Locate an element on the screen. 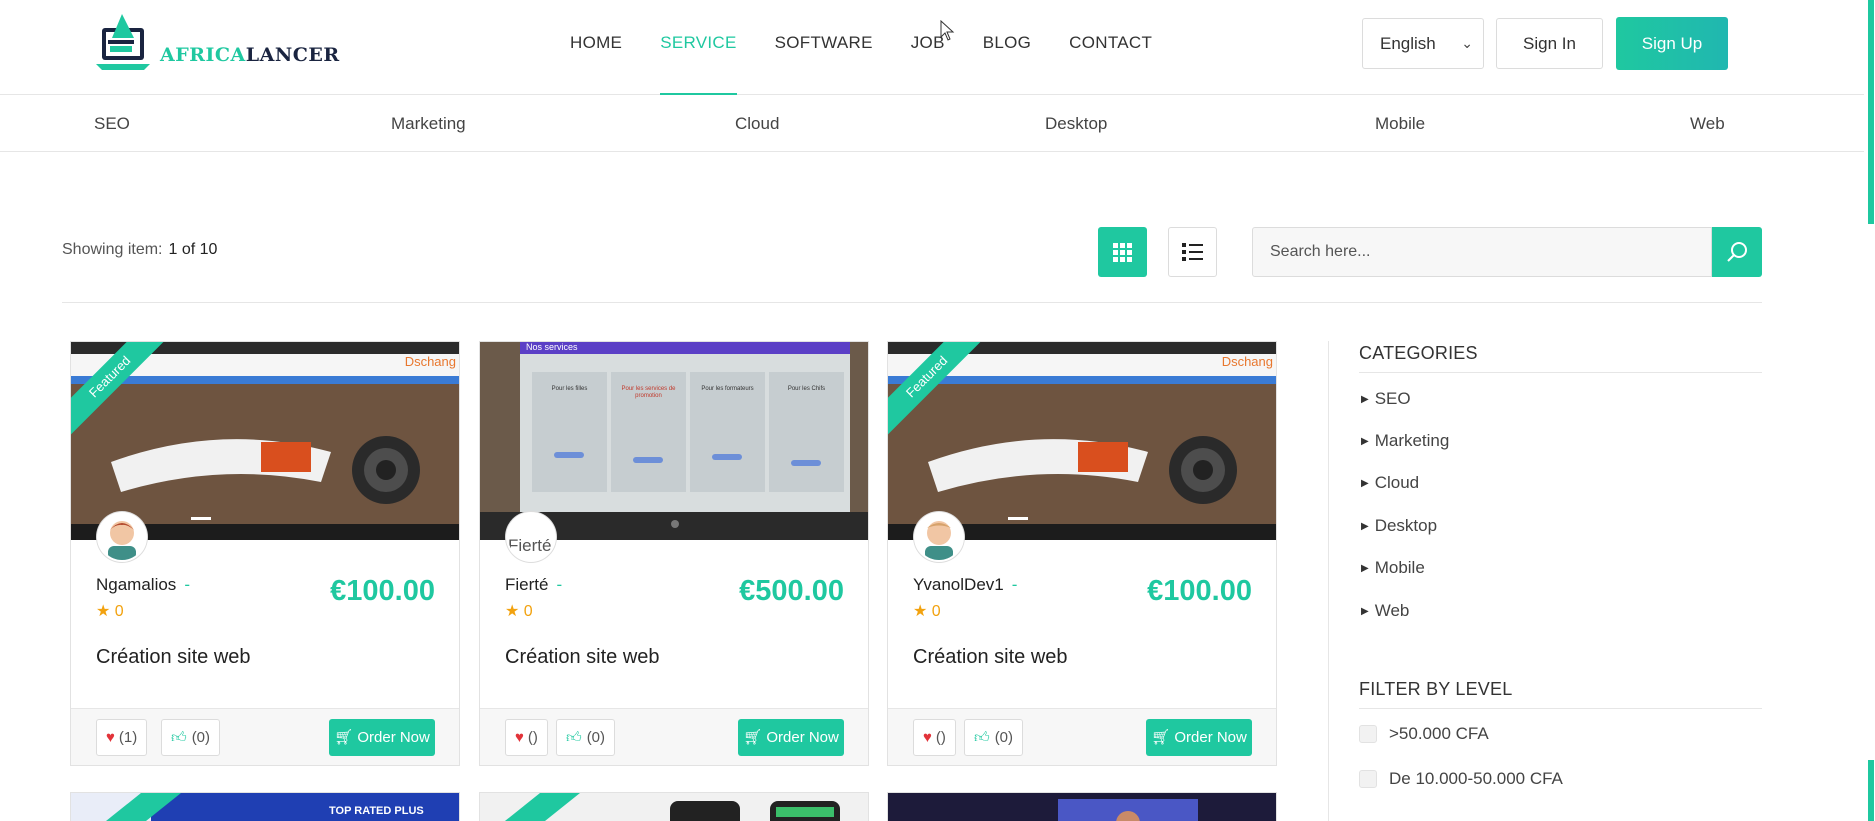 The width and height of the screenshot is (1875, 821). search-input is located at coordinates (1482, 252).